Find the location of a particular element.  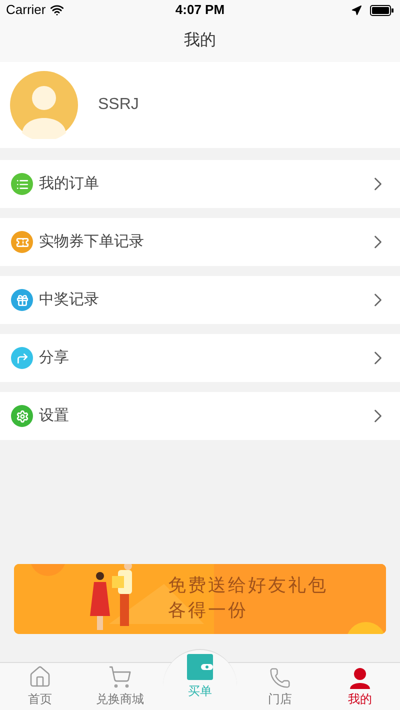

tab-button: 首页 is located at coordinates (40, 686).